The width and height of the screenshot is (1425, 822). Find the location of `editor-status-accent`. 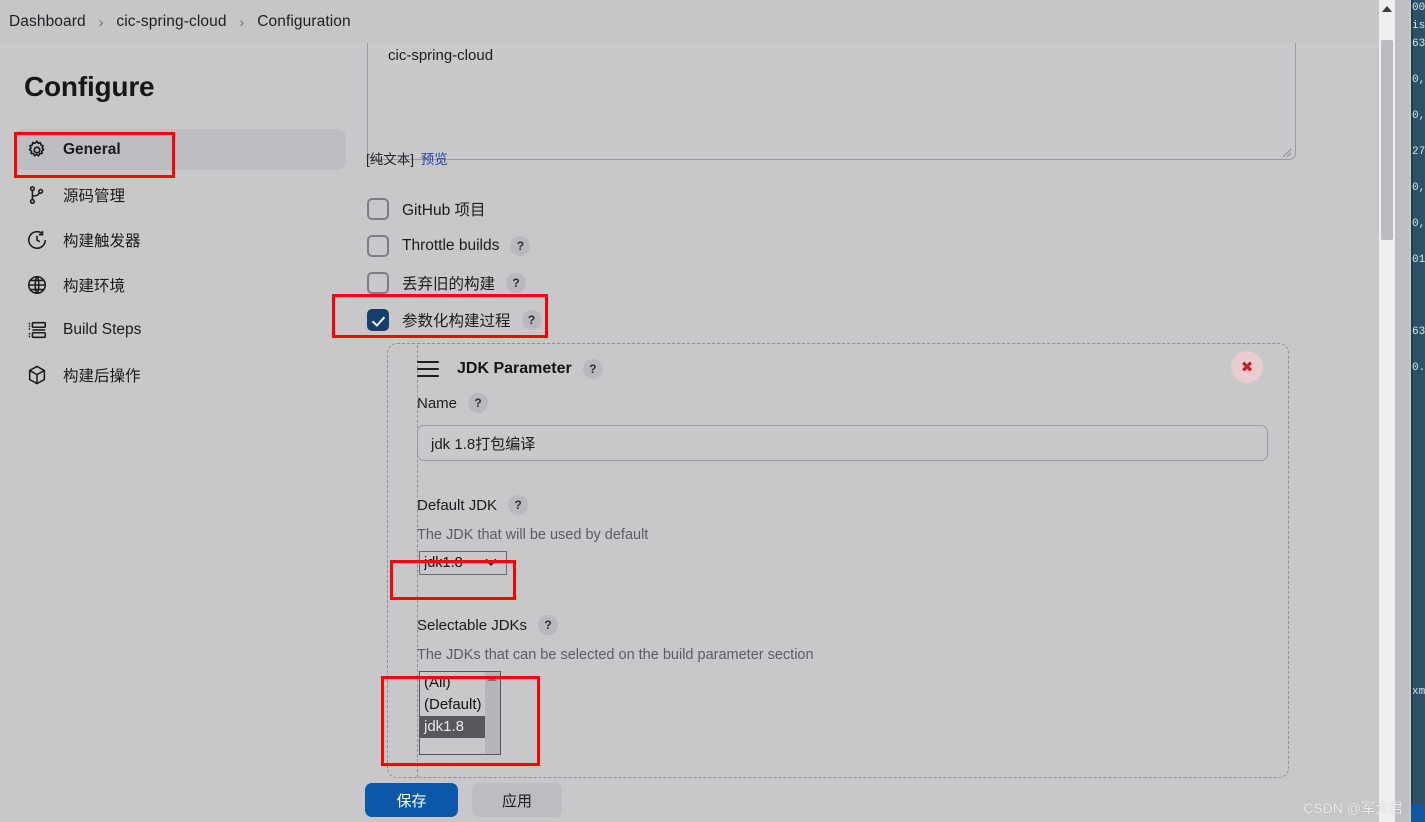

editor-status-accent is located at coordinates (1418, 813).